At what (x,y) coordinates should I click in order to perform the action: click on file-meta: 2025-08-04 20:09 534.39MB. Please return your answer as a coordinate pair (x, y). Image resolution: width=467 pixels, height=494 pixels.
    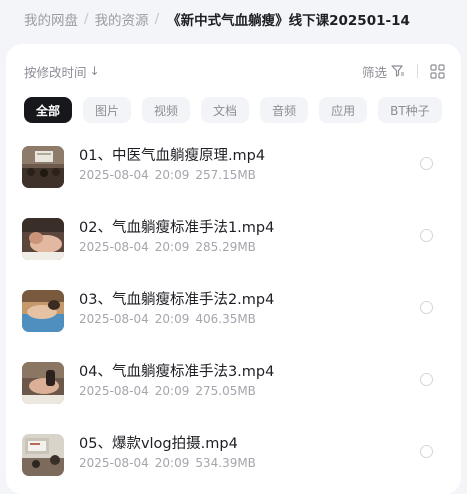
    Looking at the image, I should click on (167, 463).